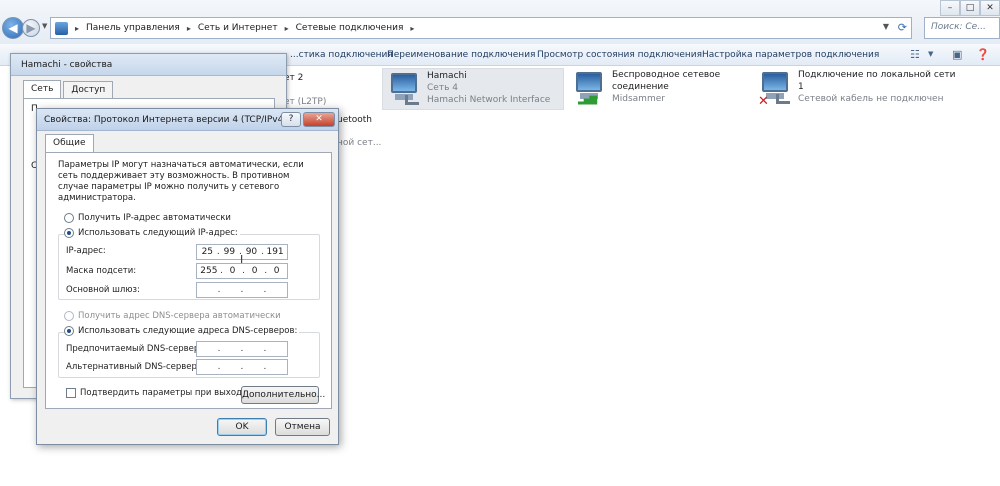  Describe the element at coordinates (133, 28) in the screenshot. I see `breadcrumb-control-panel: Панель управления` at that location.